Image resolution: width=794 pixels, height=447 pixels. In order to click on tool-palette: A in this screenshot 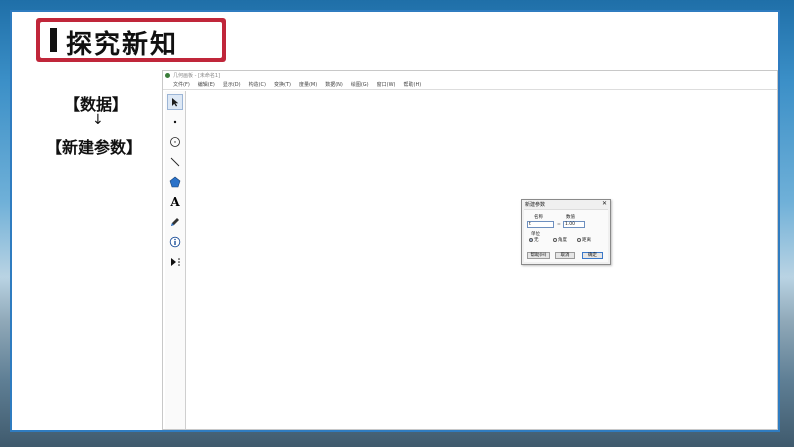, I will do `click(175, 260)`.